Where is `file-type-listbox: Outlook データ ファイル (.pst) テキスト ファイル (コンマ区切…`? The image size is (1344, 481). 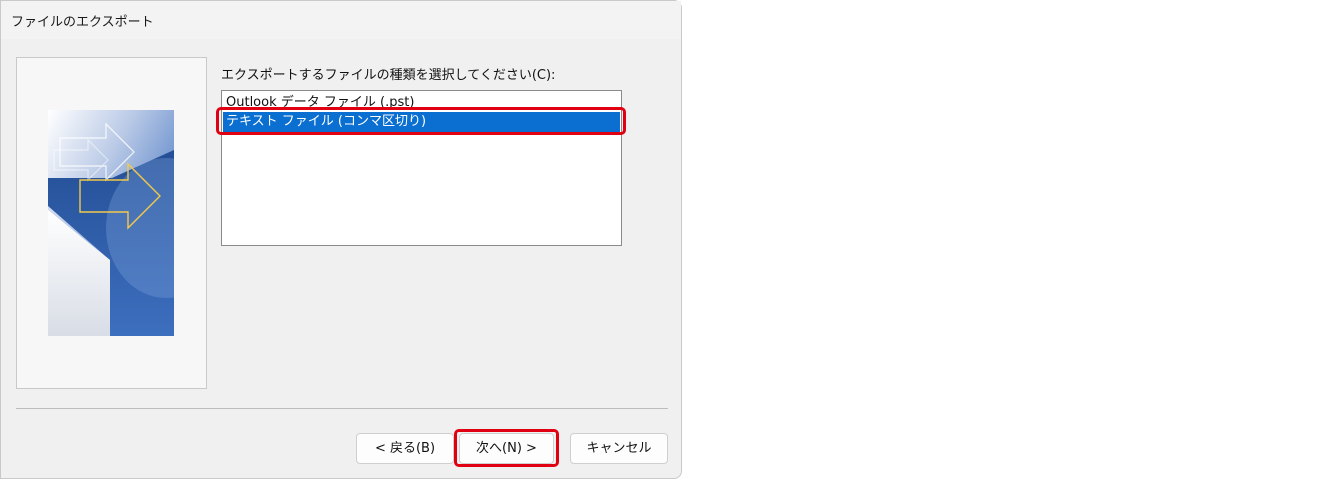 file-type-listbox: Outlook データ ファイル (.pst) テキスト ファイル (コンマ区切… is located at coordinates (421, 168).